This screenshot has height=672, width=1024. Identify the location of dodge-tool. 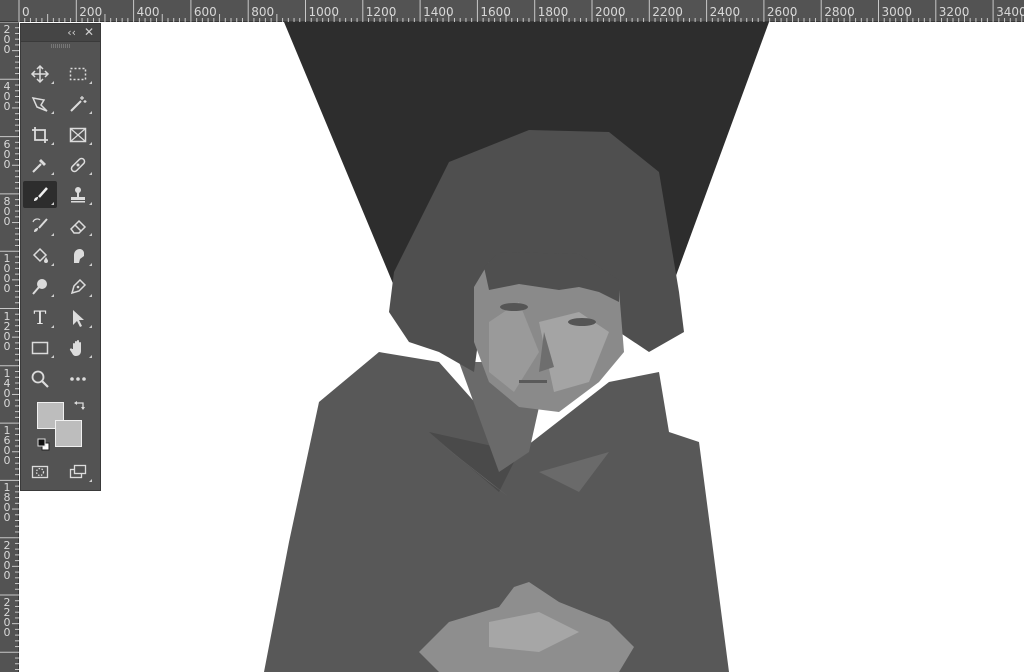
(40, 286).